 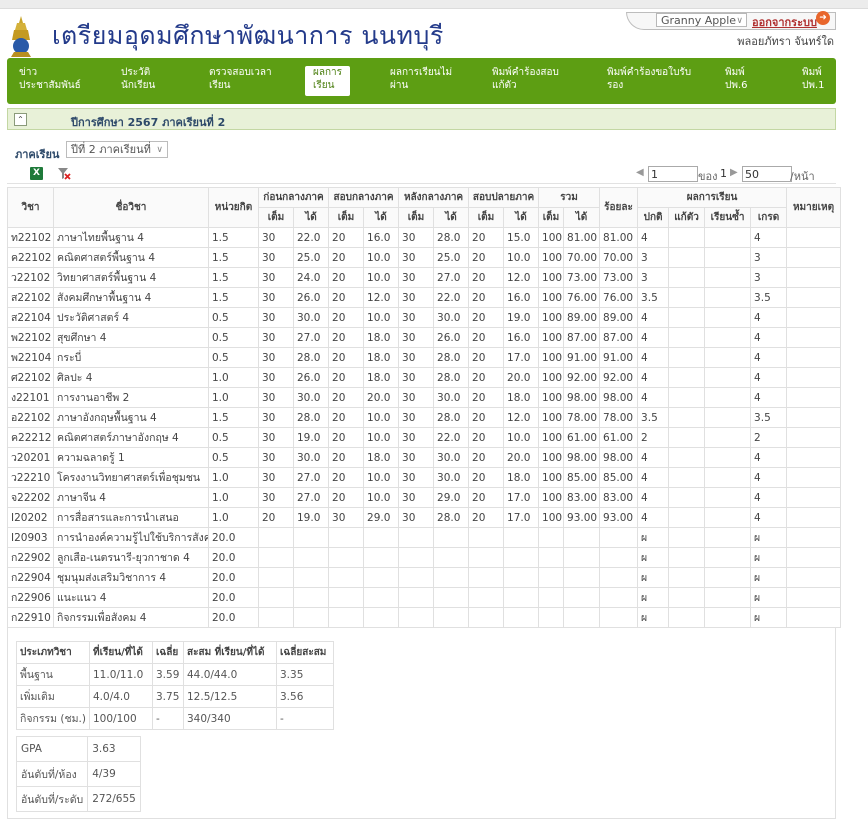 What do you see at coordinates (421, 79) in the screenshot?
I see `nav-failed-grades: ผลการเรียนไม่ ผ่าน` at bounding box center [421, 79].